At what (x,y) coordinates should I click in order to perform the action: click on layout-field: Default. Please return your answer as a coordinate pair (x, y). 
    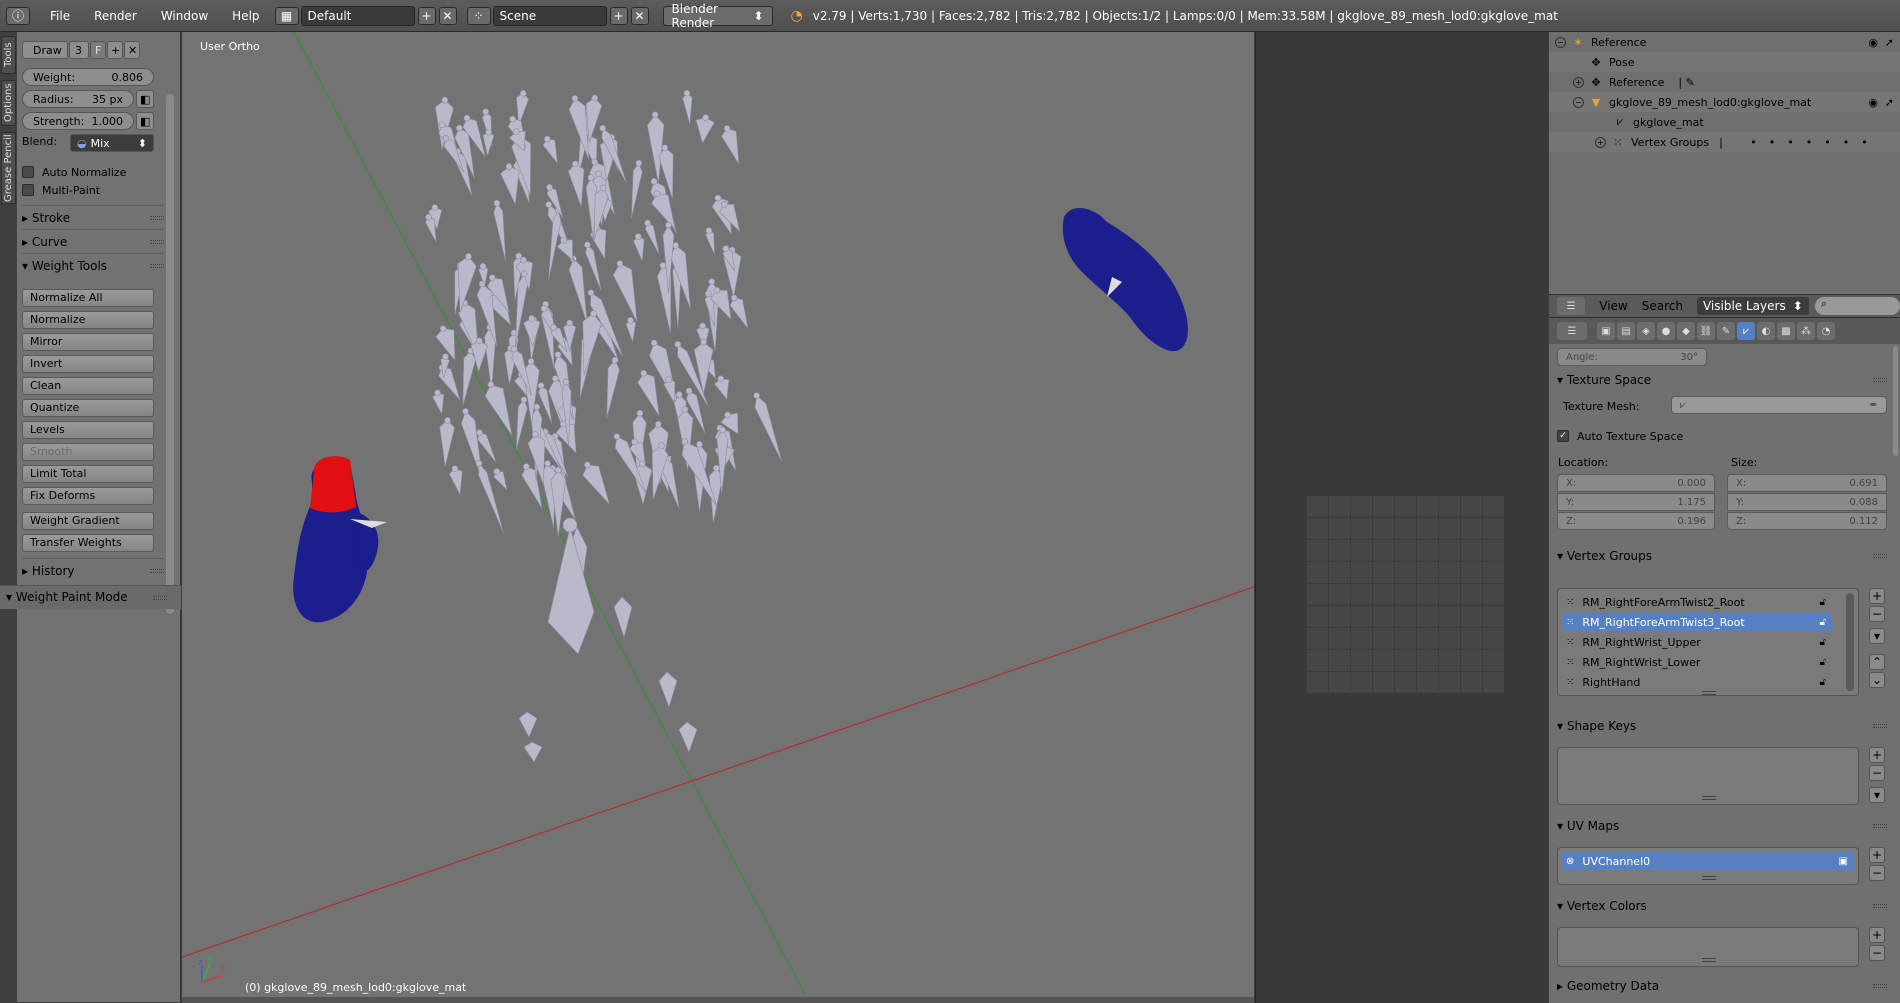
    Looking at the image, I should click on (357, 15).